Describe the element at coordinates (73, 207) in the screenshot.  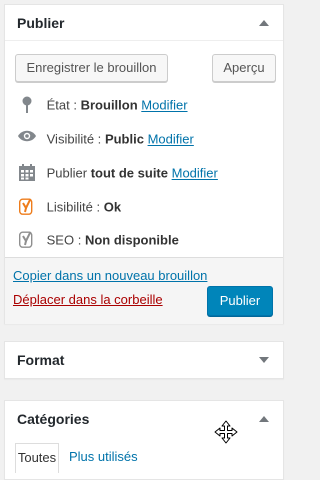
I see `readability-label: Lisibilité :` at that location.